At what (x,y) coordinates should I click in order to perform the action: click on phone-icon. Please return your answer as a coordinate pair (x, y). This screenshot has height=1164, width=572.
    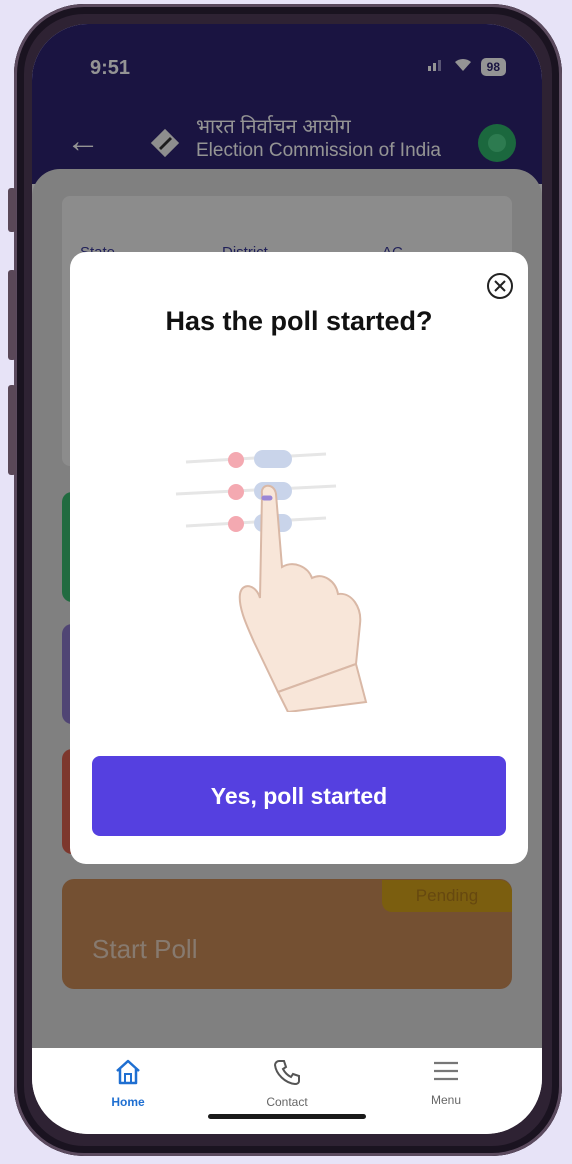
    Looking at the image, I should click on (286, 1073).